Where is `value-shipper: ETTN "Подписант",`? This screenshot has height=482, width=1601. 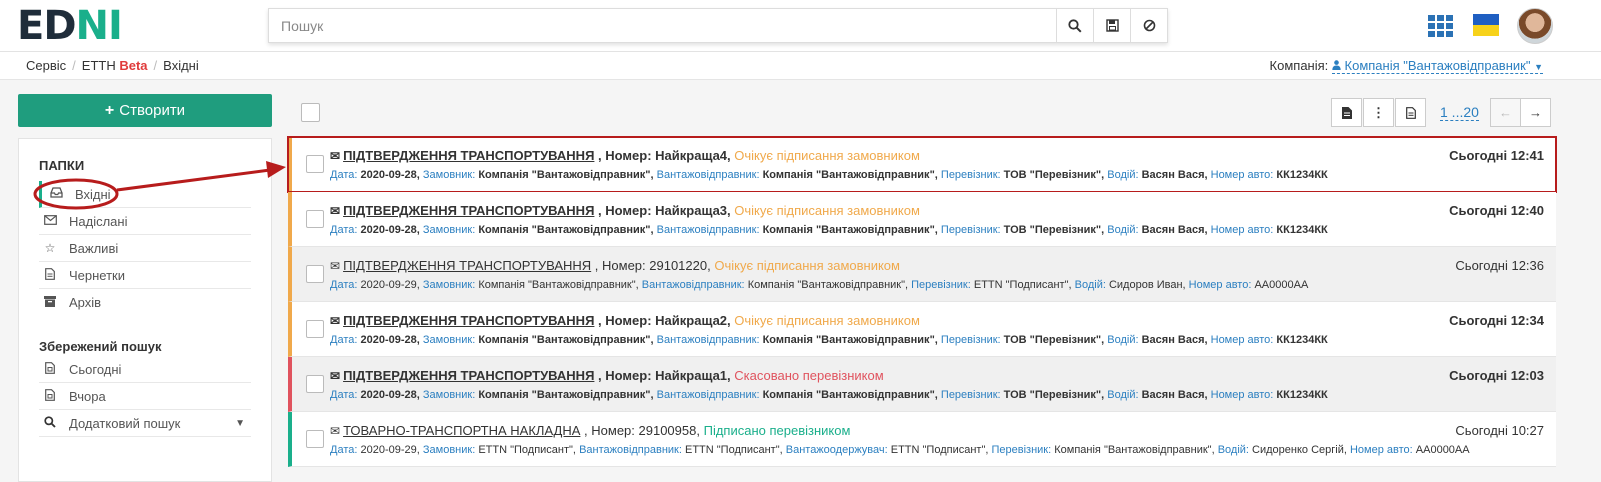
value-shipper: ETTN "Подписант", is located at coordinates (734, 450).